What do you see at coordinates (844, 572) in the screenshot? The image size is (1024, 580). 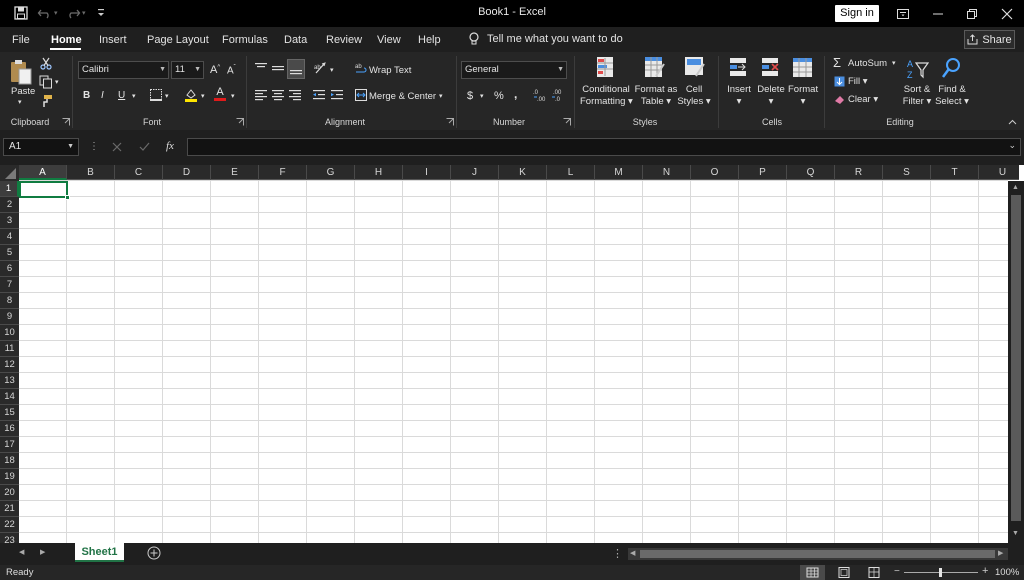 I see `page-layout-view-icon` at bounding box center [844, 572].